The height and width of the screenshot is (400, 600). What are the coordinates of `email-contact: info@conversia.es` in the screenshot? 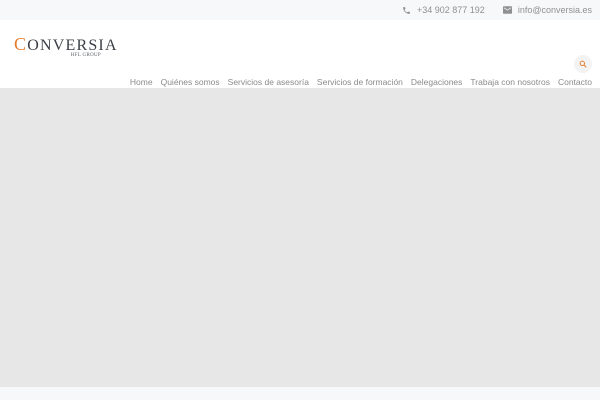 It's located at (547, 10).